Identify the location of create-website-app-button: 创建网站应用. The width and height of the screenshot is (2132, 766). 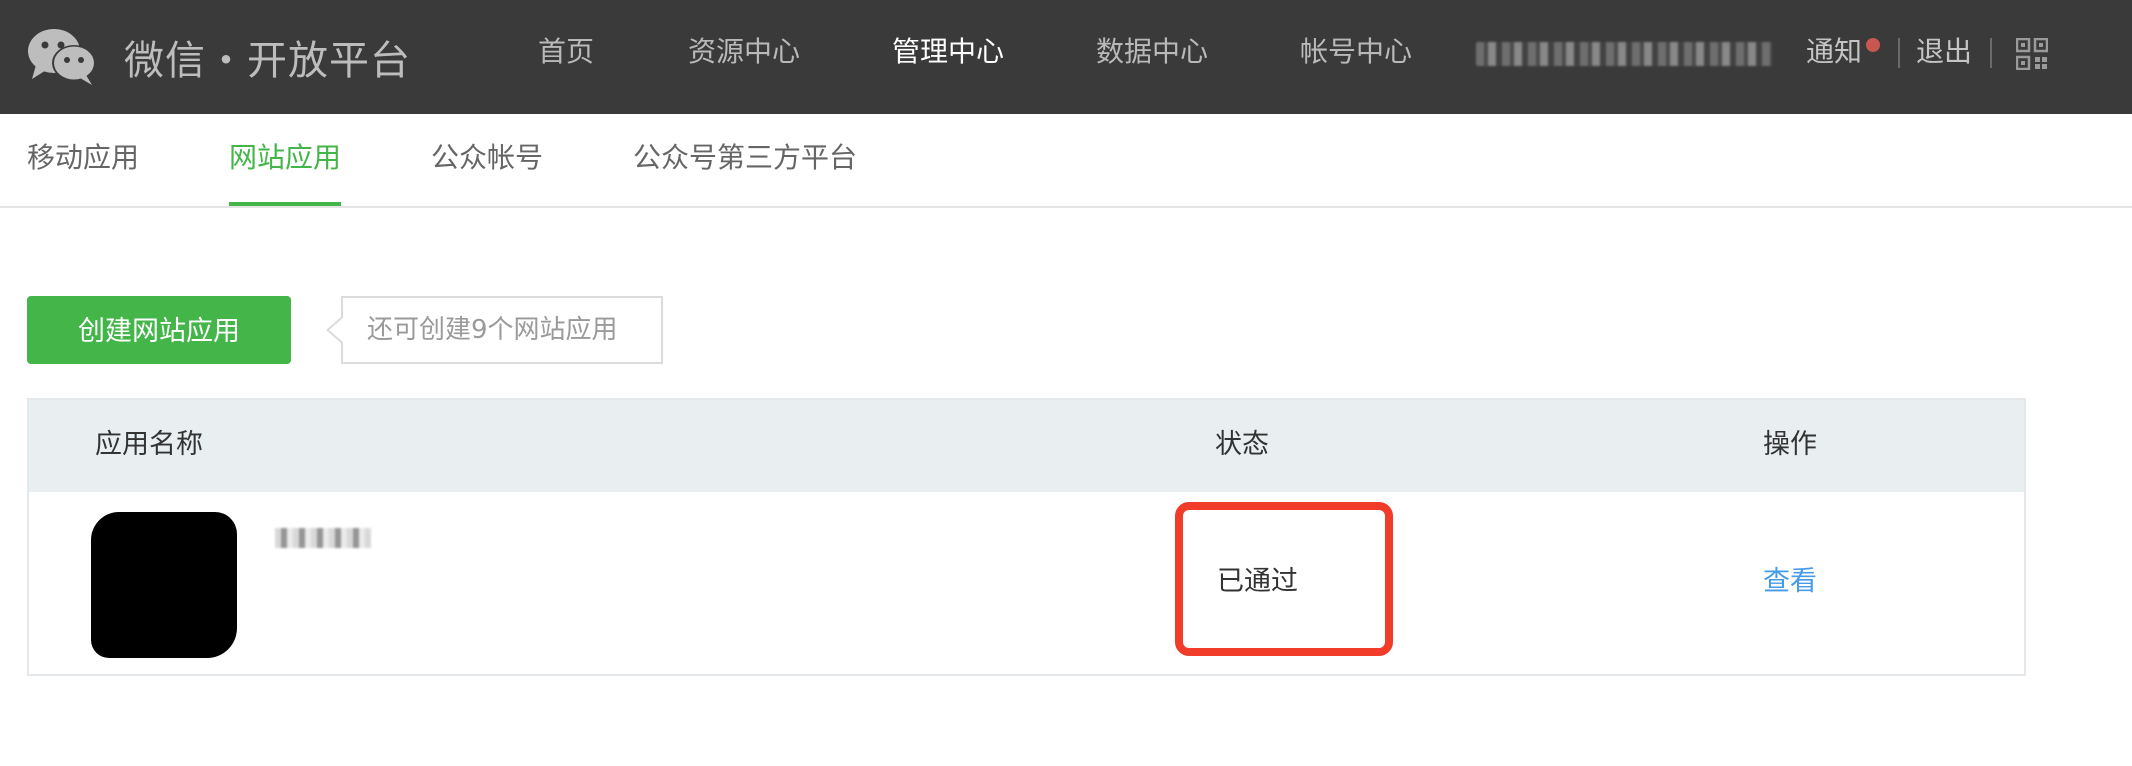
(159, 330).